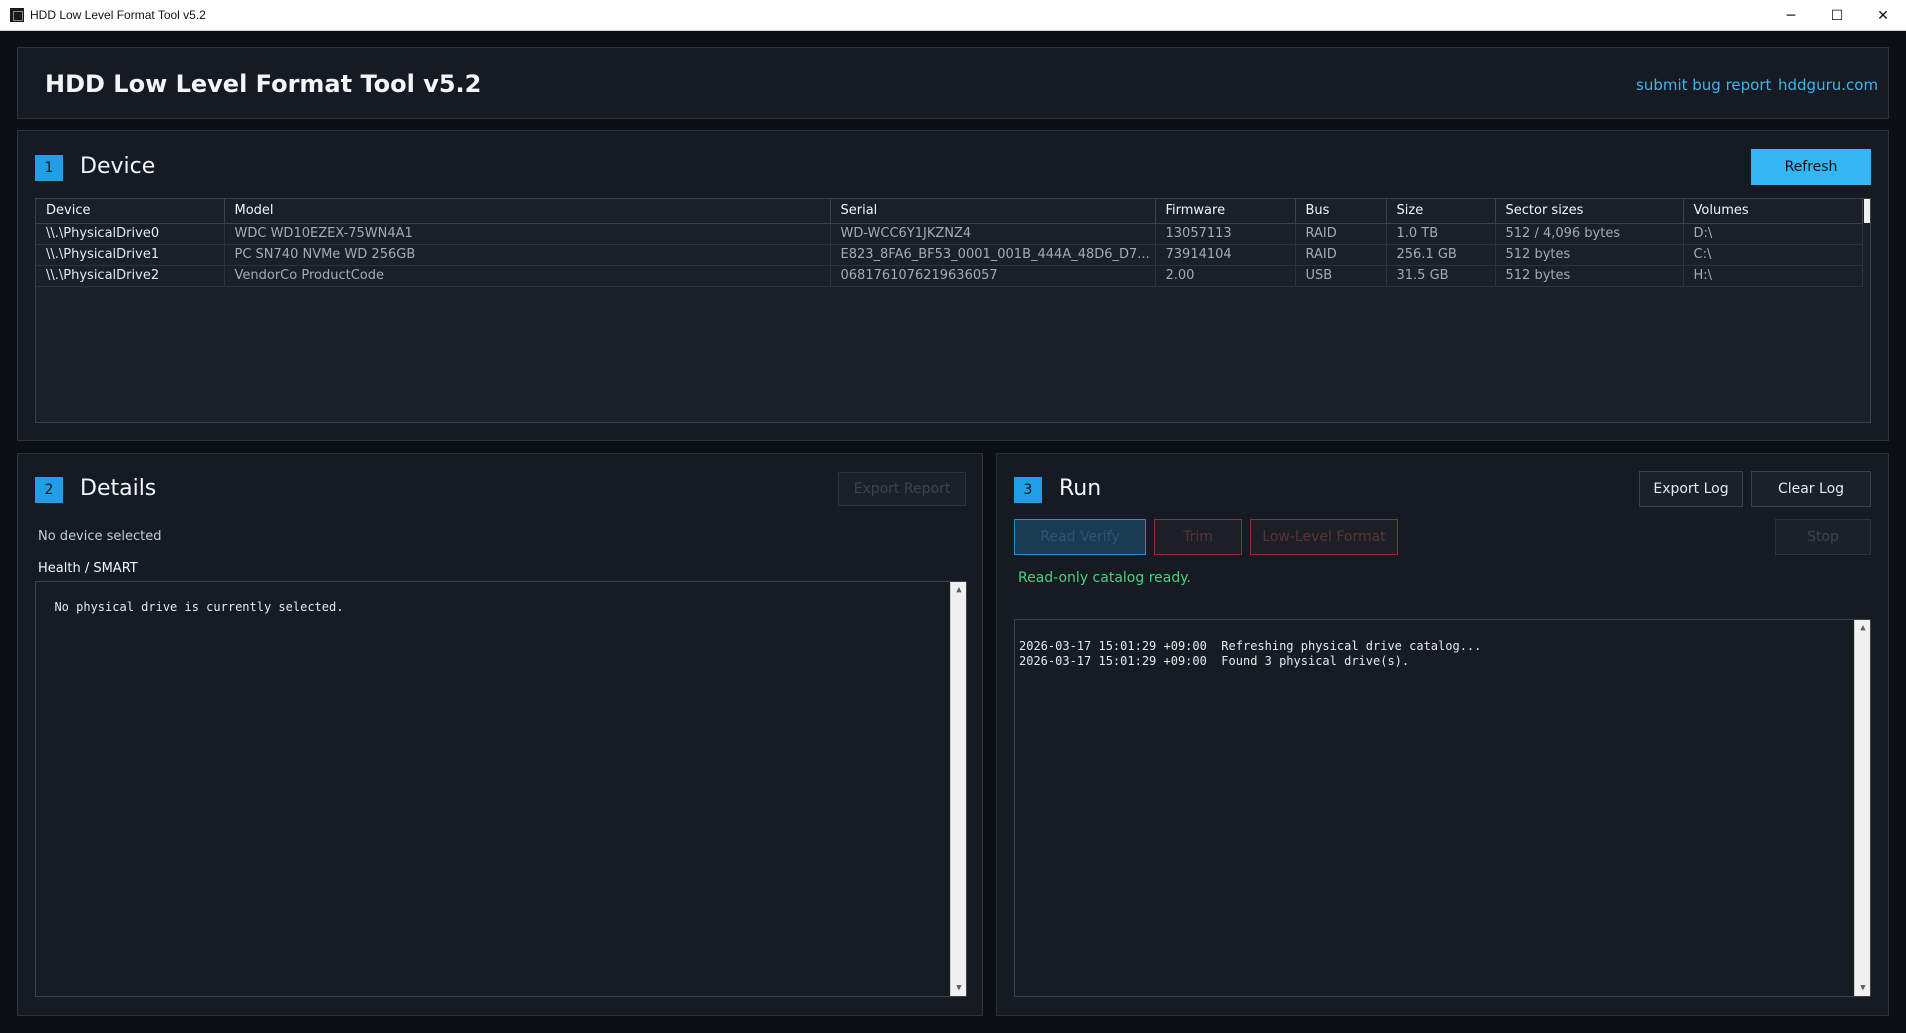 Image resolution: width=1906 pixels, height=1033 pixels. What do you see at coordinates (953, 15) in the screenshot?
I see `window-titlebar: HDD Low Level Format Tool v5.2 ─ ☐ ✕` at bounding box center [953, 15].